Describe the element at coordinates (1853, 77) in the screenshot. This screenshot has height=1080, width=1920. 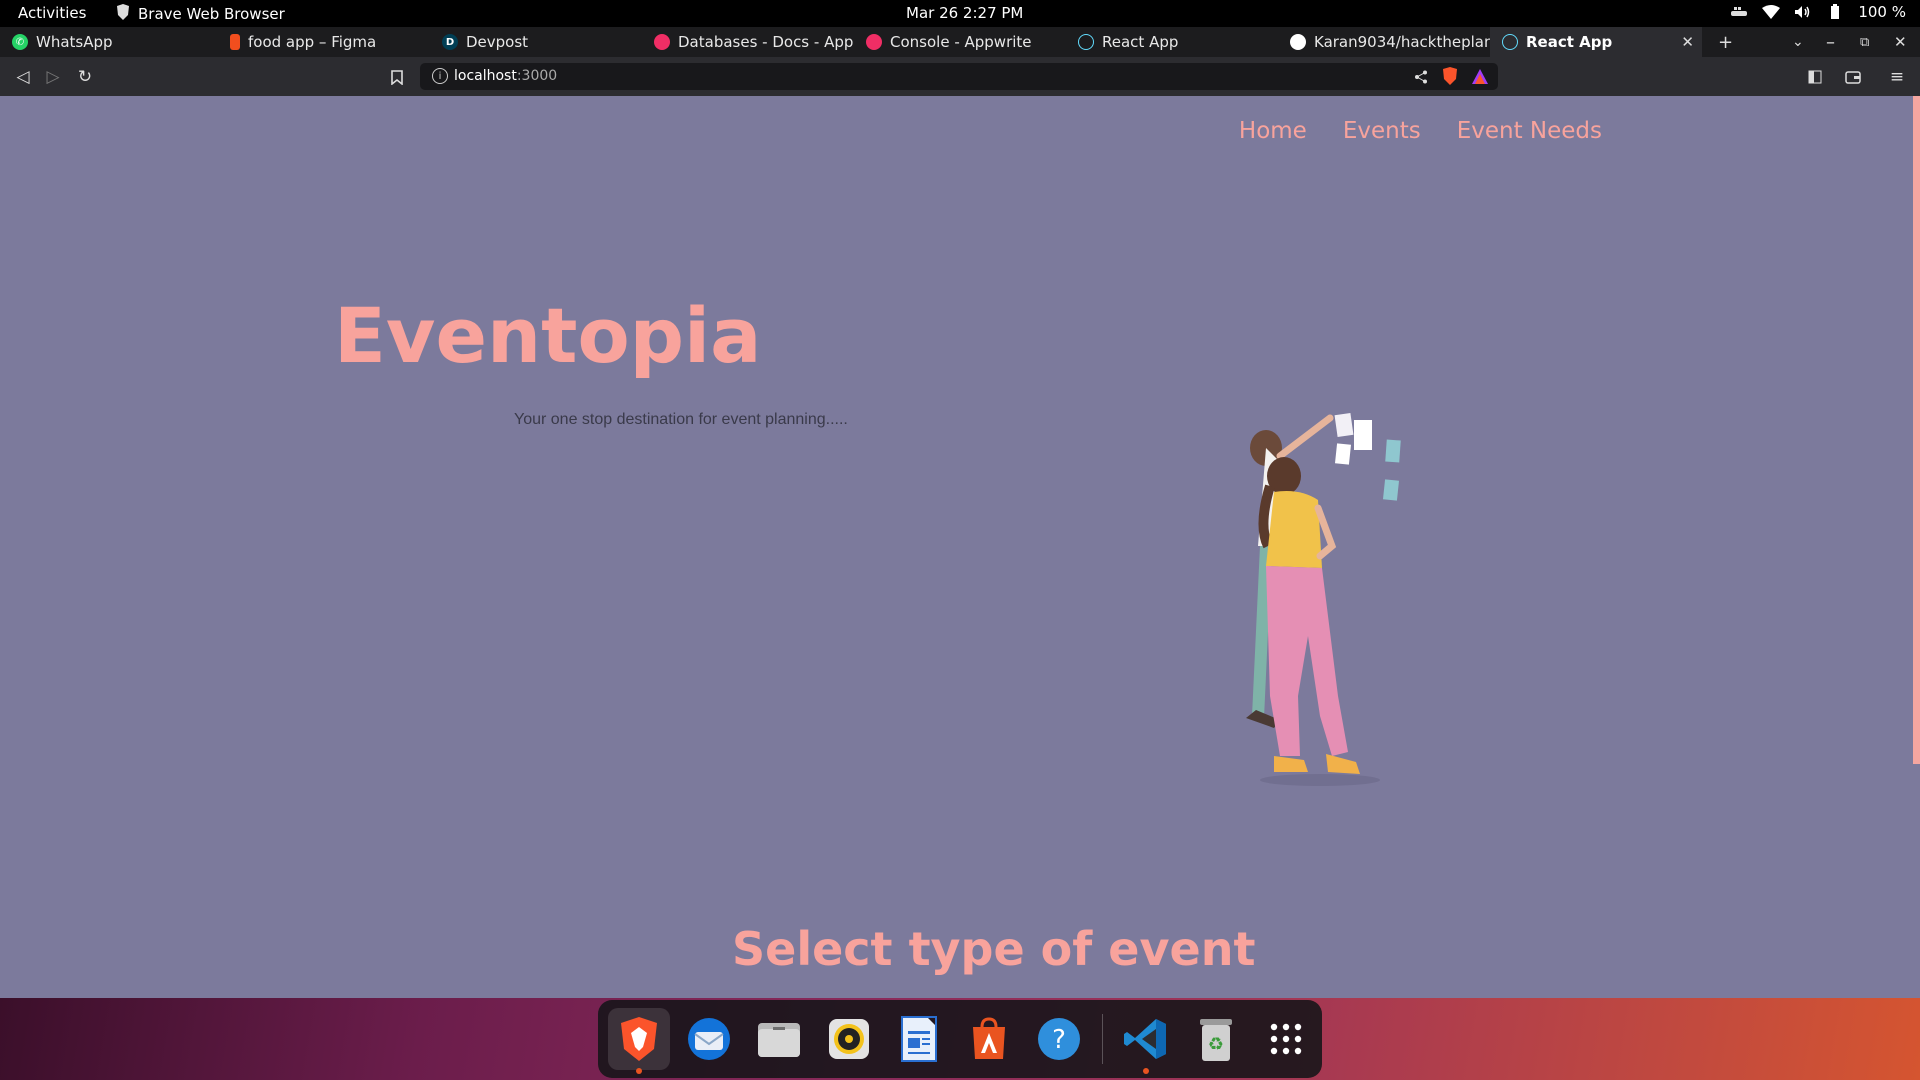
I see `wallet-icon` at that location.